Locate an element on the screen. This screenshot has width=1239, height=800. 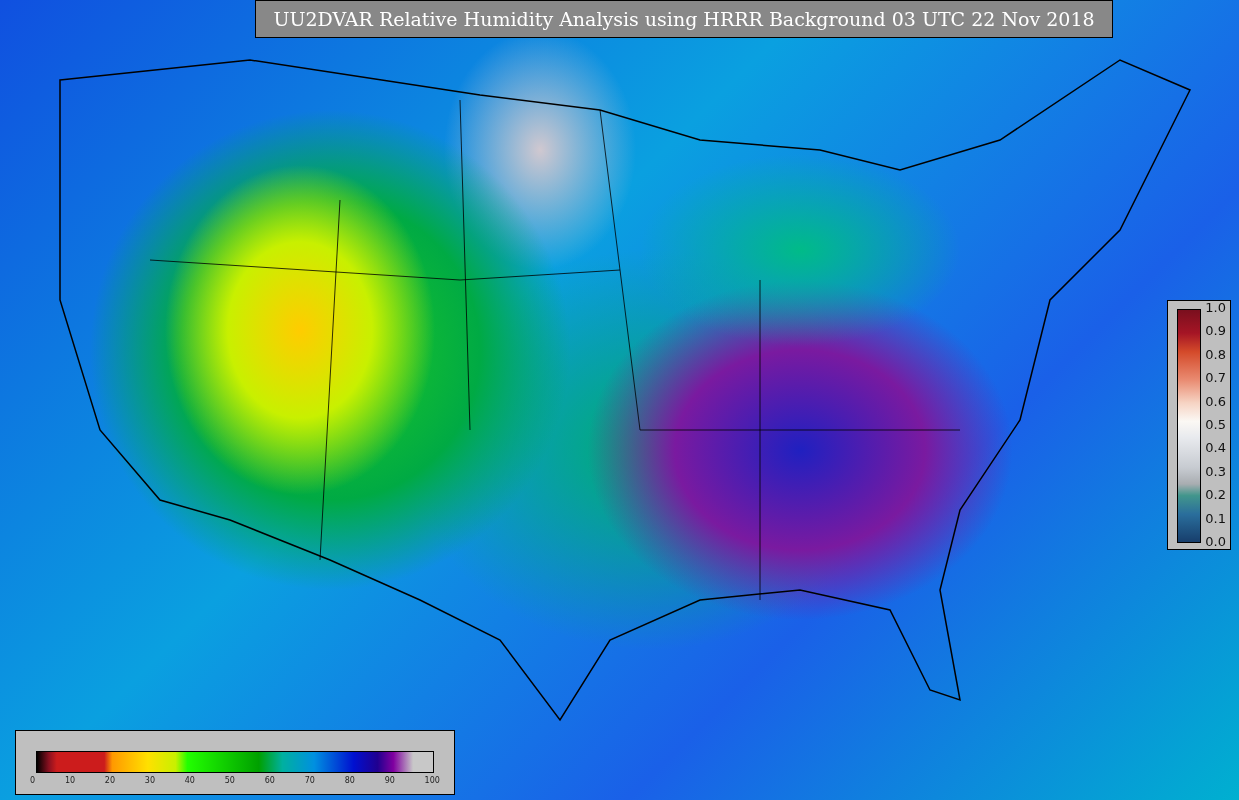
tick-label: 10 is located at coordinates (70, 780).